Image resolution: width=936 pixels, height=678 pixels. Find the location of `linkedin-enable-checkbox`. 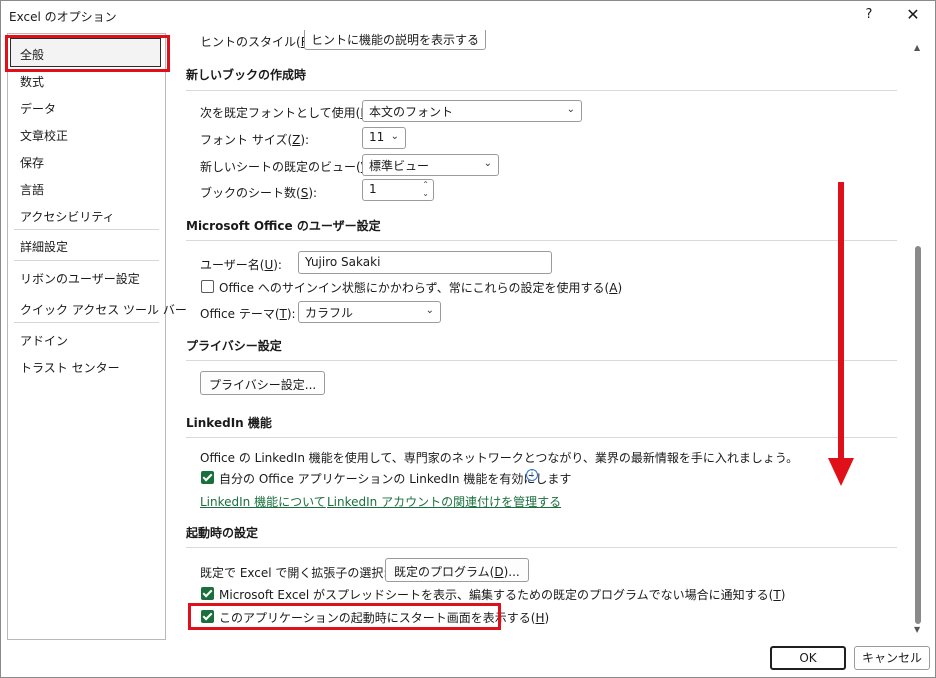

linkedin-enable-checkbox is located at coordinates (207, 477).